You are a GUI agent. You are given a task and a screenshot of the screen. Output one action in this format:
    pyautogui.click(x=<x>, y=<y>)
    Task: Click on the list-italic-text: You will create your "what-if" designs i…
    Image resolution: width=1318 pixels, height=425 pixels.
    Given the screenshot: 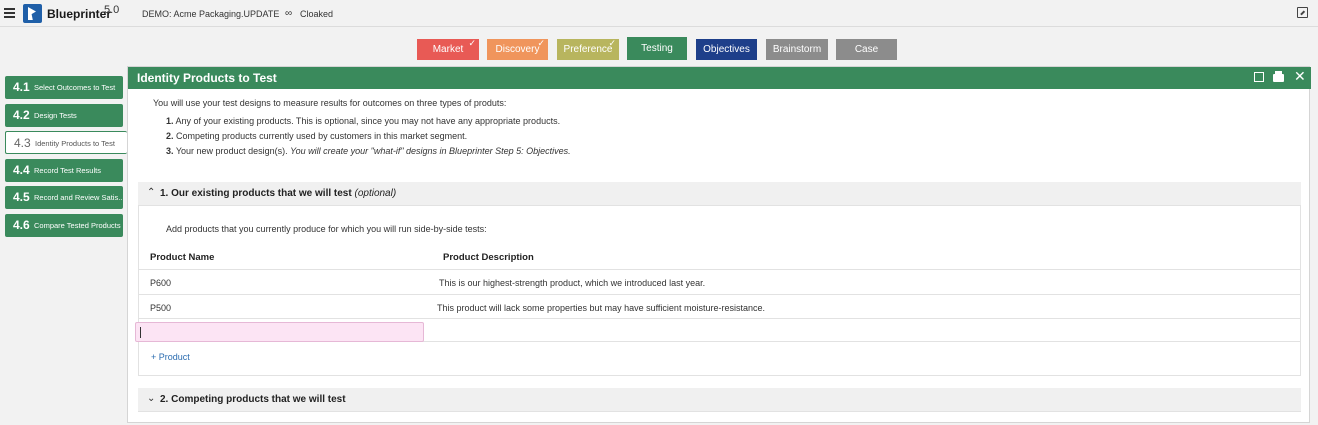 What is the action you would take?
    pyautogui.click(x=430, y=151)
    